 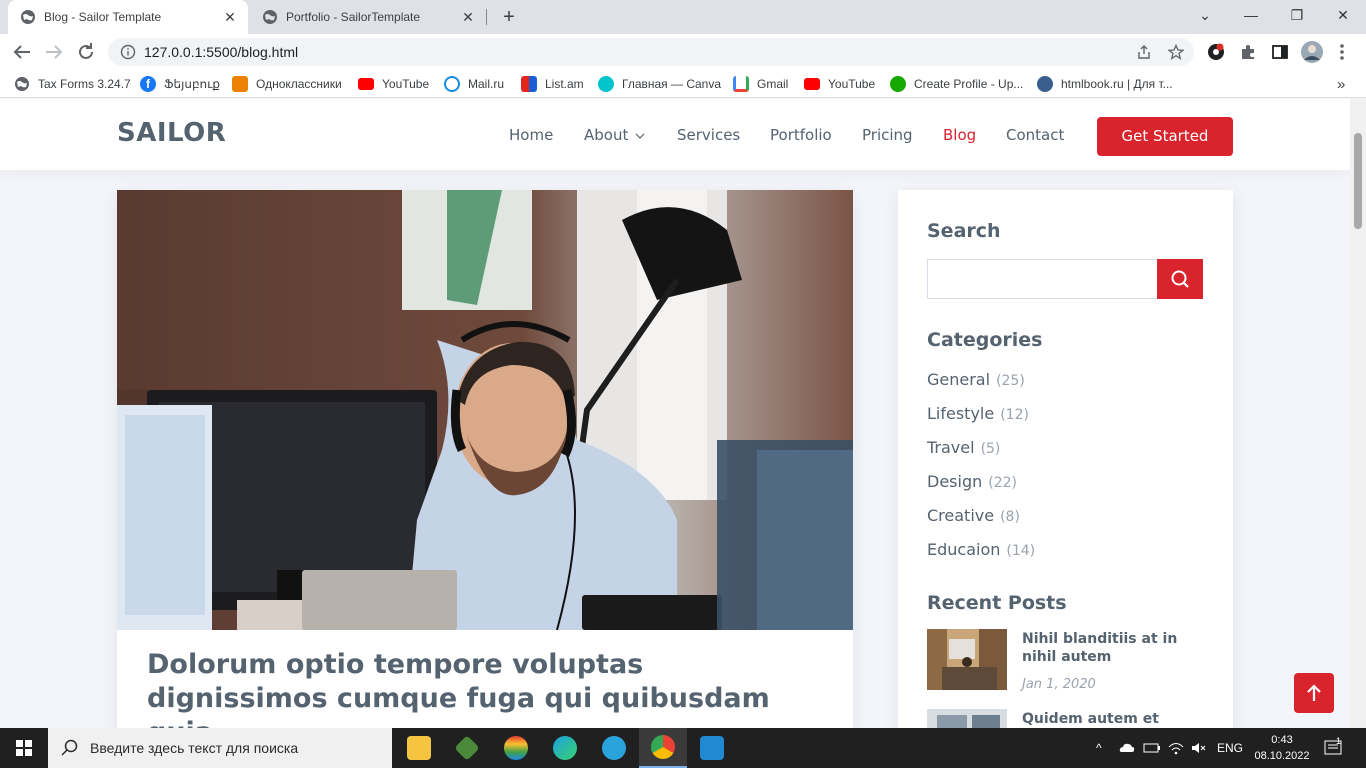 I want to click on extension-red-icon, so click(x=1216, y=52).